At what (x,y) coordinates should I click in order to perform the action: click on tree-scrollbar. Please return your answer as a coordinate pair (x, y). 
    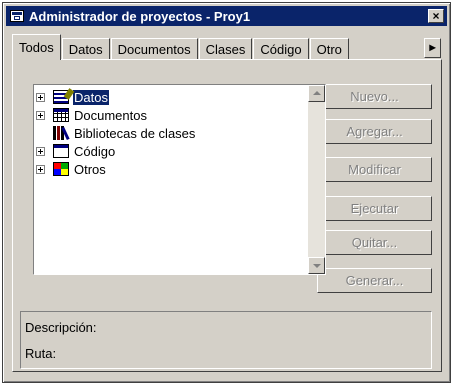
    Looking at the image, I should click on (316, 179).